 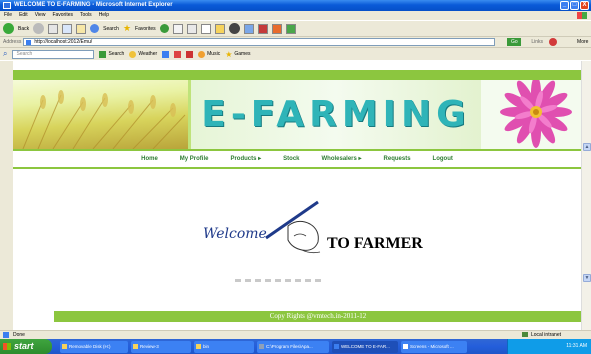 I want to click on menu-tools: Tools, so click(x=86, y=15).